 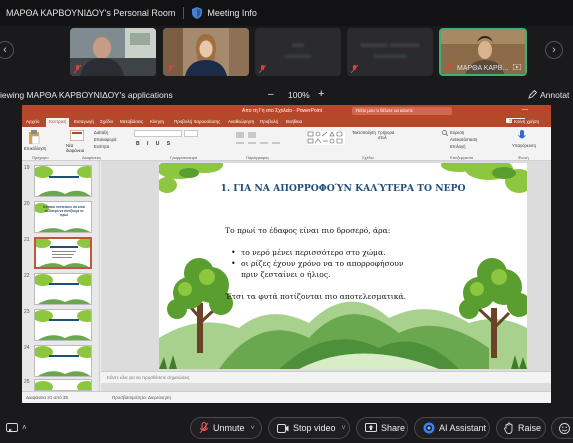 I want to click on chevron-up-icon: ˄, so click(x=24, y=427).